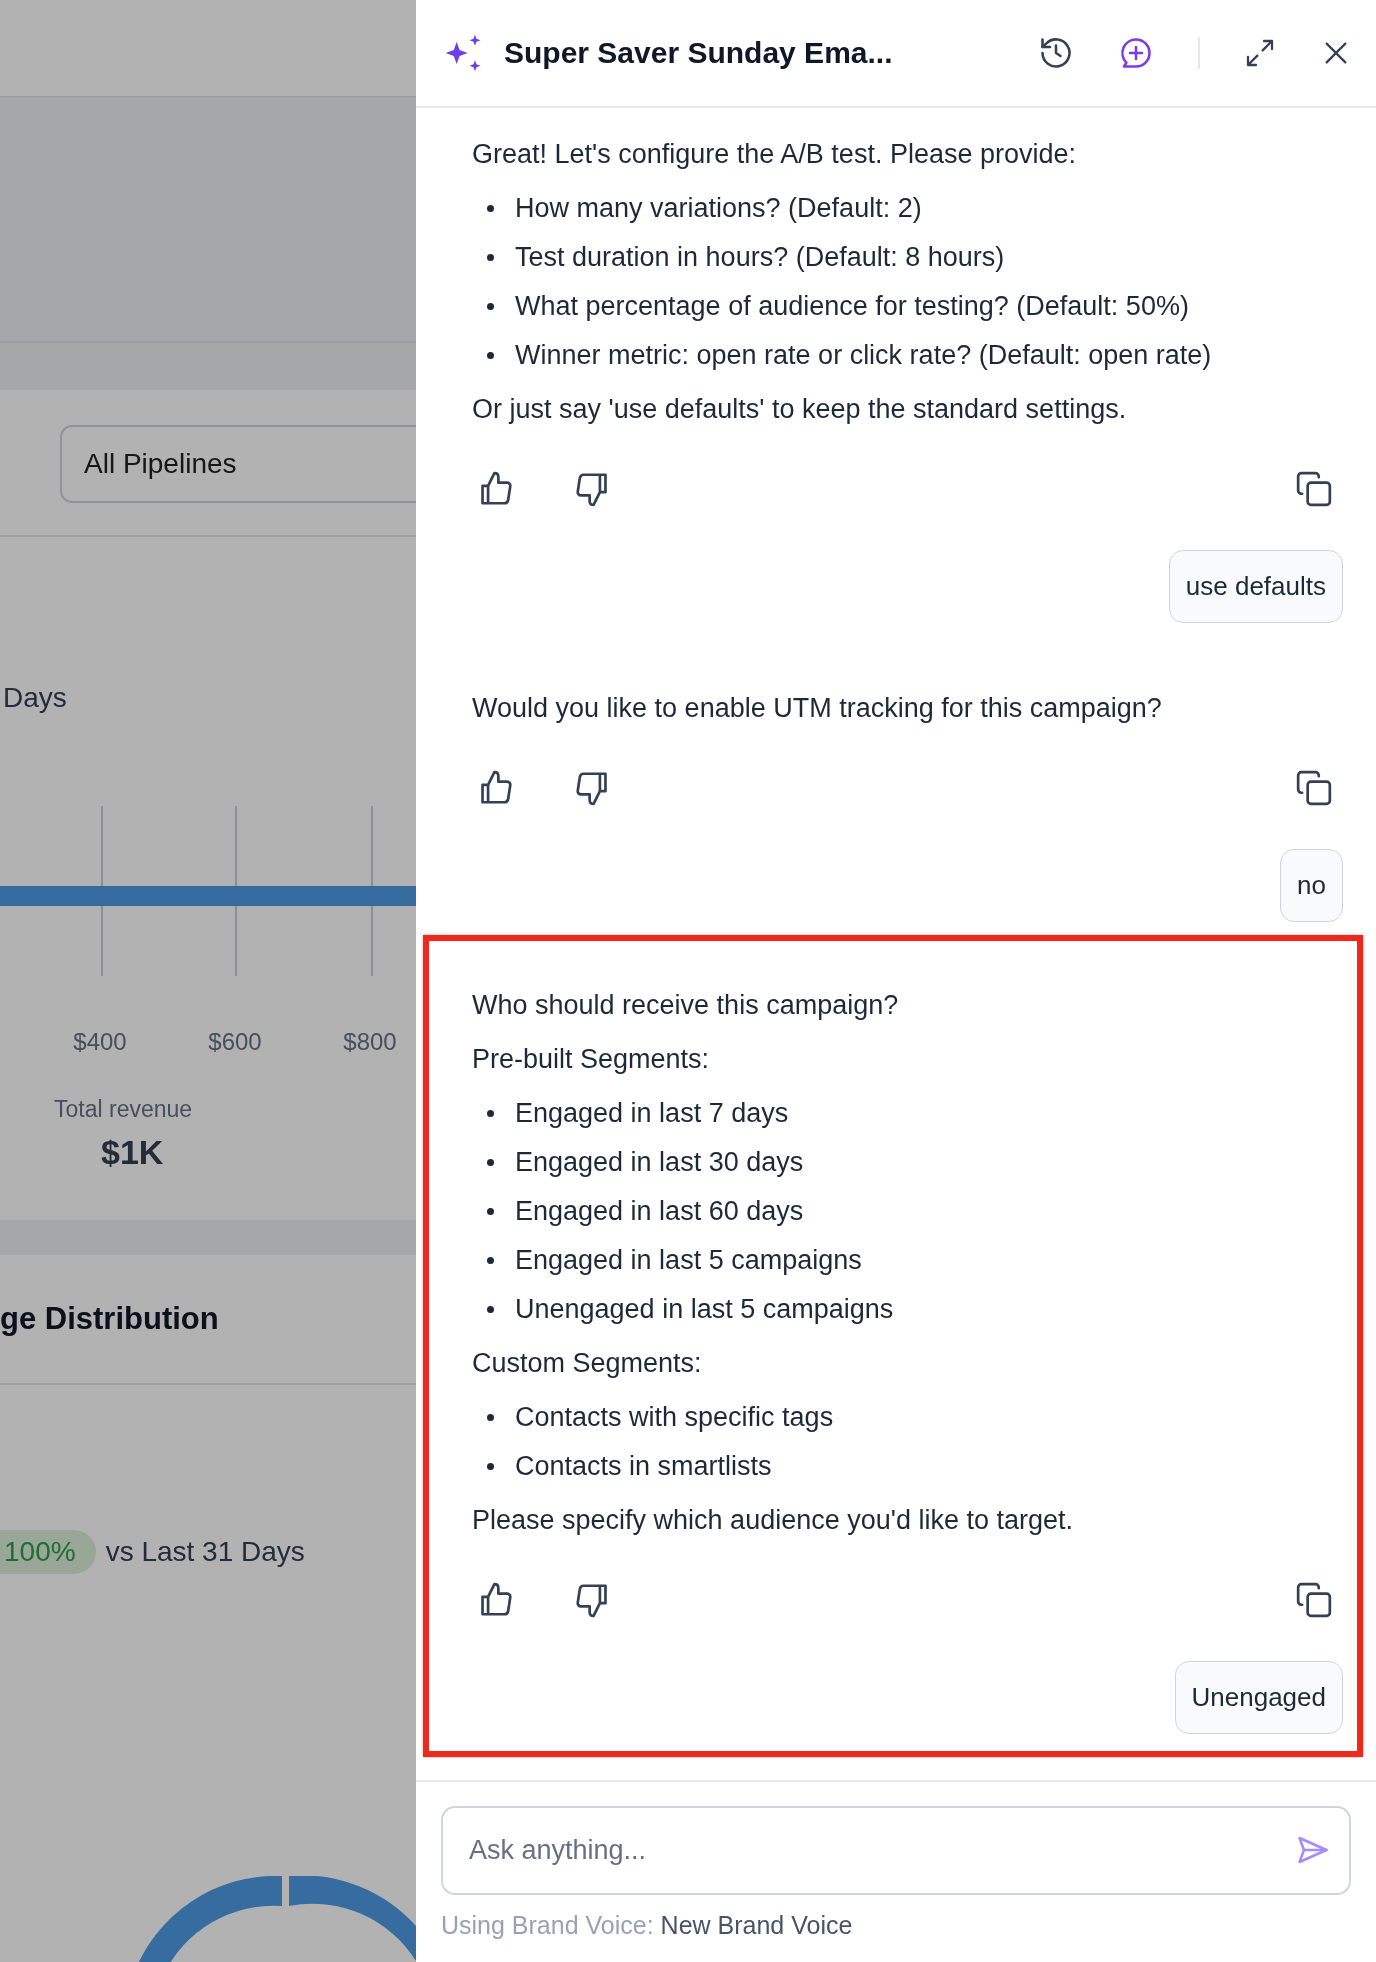 The width and height of the screenshot is (1376, 1962). What do you see at coordinates (1136, 53) in the screenshot?
I see `new-chat-icon` at bounding box center [1136, 53].